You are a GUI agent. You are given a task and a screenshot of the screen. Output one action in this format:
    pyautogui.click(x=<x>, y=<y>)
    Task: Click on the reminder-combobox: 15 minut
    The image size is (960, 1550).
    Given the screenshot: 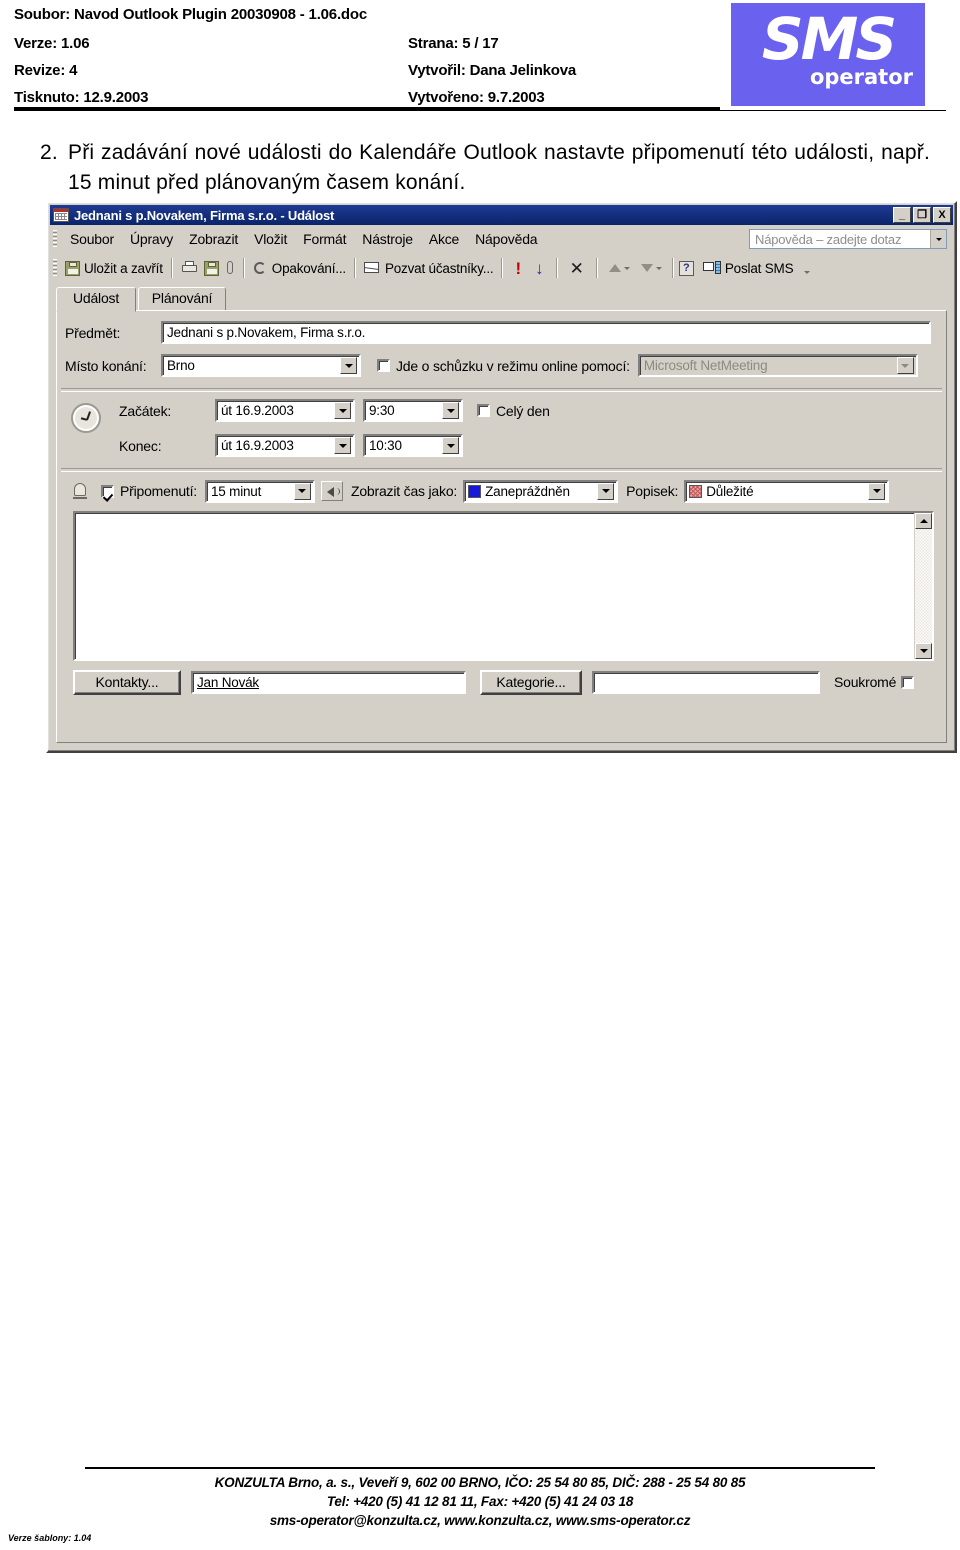 What is the action you would take?
    pyautogui.click(x=259, y=491)
    